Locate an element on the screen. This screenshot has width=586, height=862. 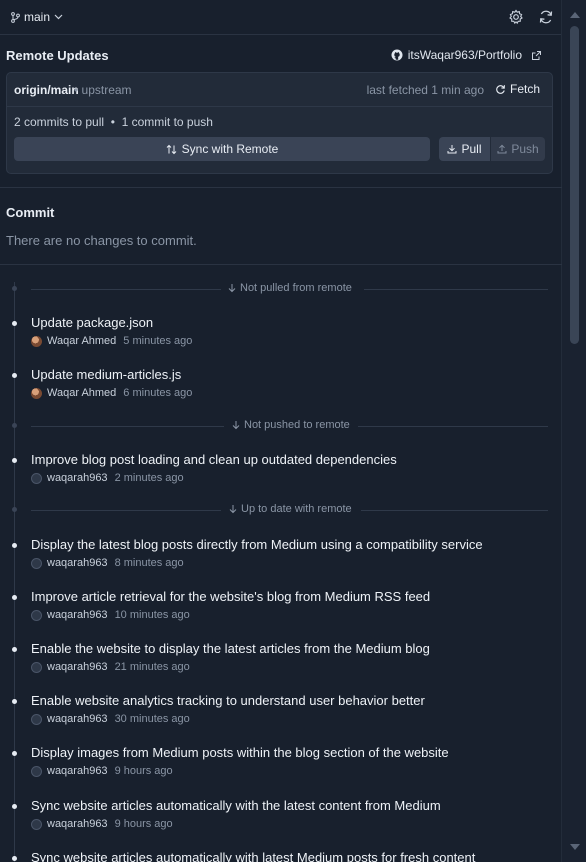
branch-name: main is located at coordinates (37, 17).